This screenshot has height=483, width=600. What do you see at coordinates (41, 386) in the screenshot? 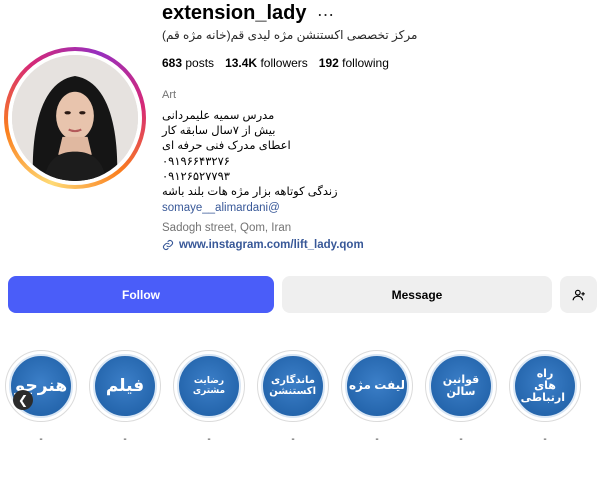
I see `highlight-ring: هنرجو` at bounding box center [41, 386].